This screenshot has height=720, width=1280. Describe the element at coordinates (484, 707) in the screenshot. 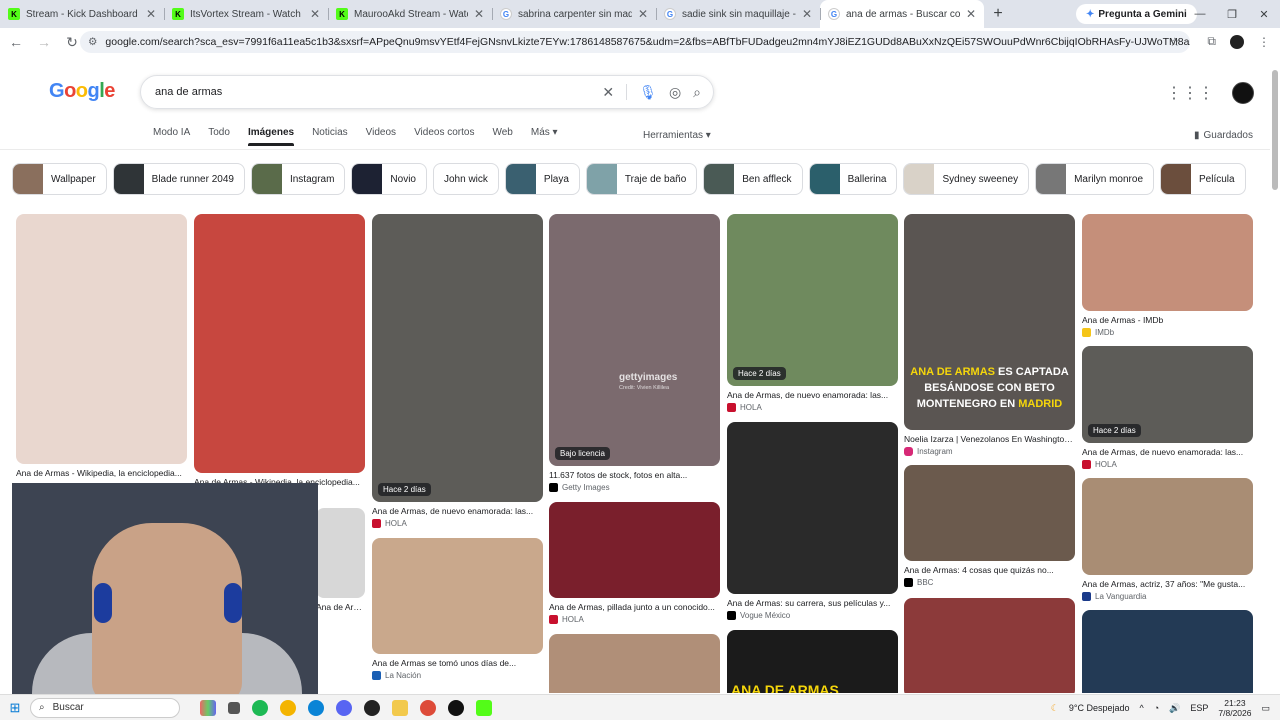

I see `kick-app-icon` at that location.